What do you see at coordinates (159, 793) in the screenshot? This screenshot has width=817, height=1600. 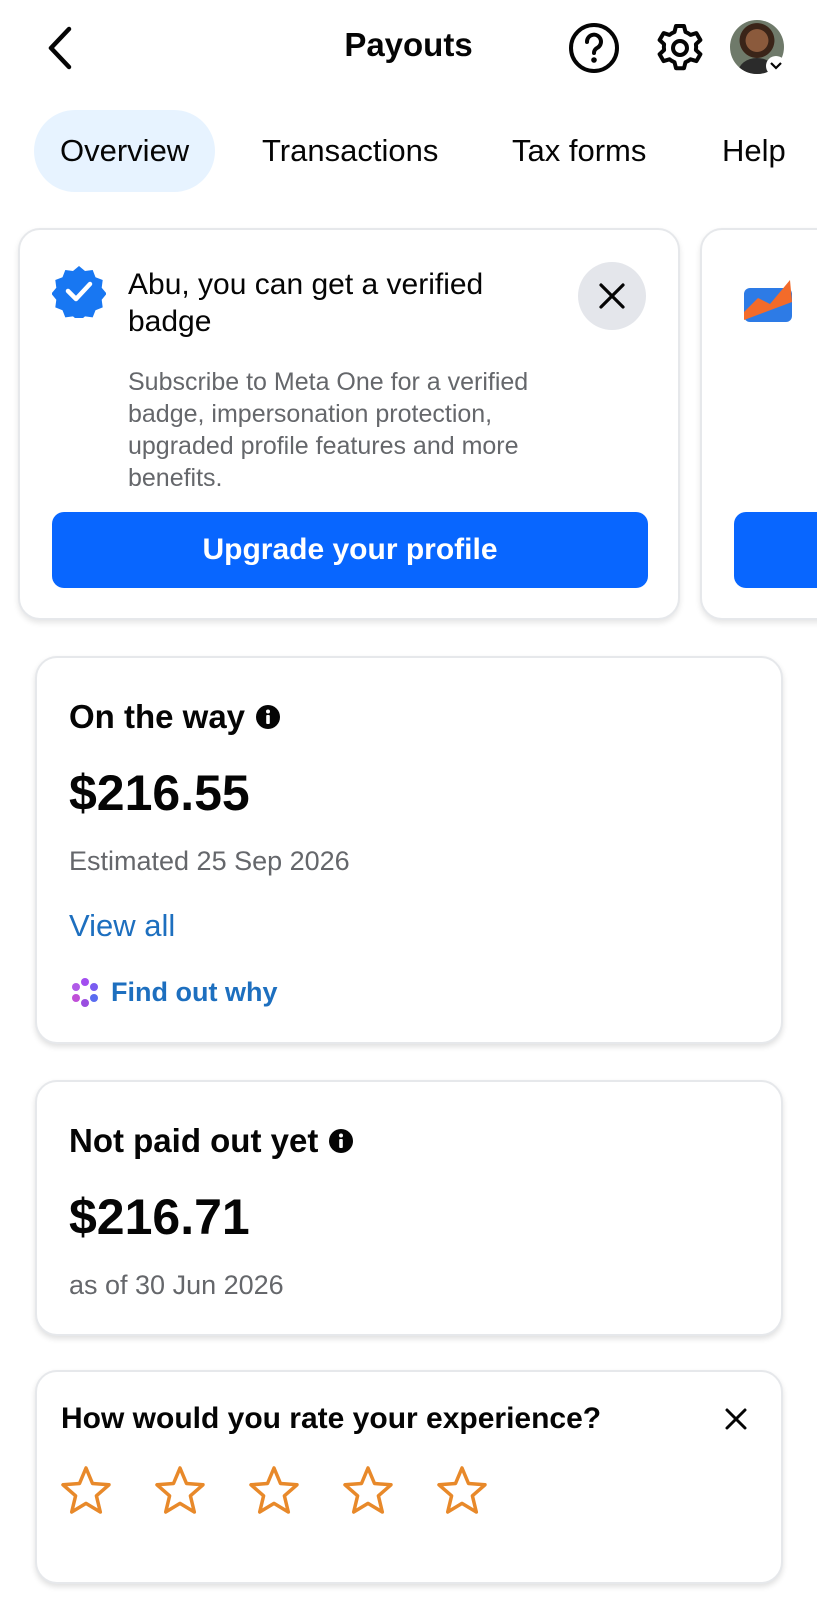 I see `on-the-way-amount: $216.55` at bounding box center [159, 793].